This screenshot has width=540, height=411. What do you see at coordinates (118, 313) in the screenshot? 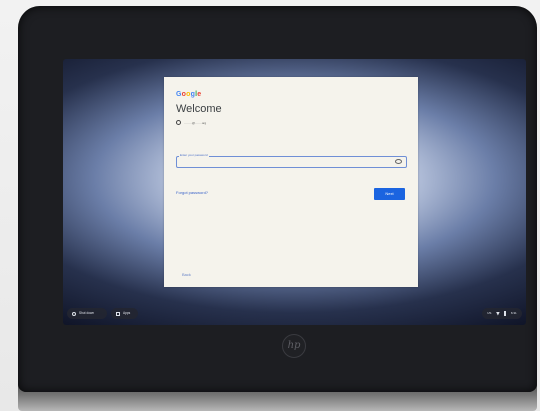
I see `apps-grid-icon` at bounding box center [118, 313].